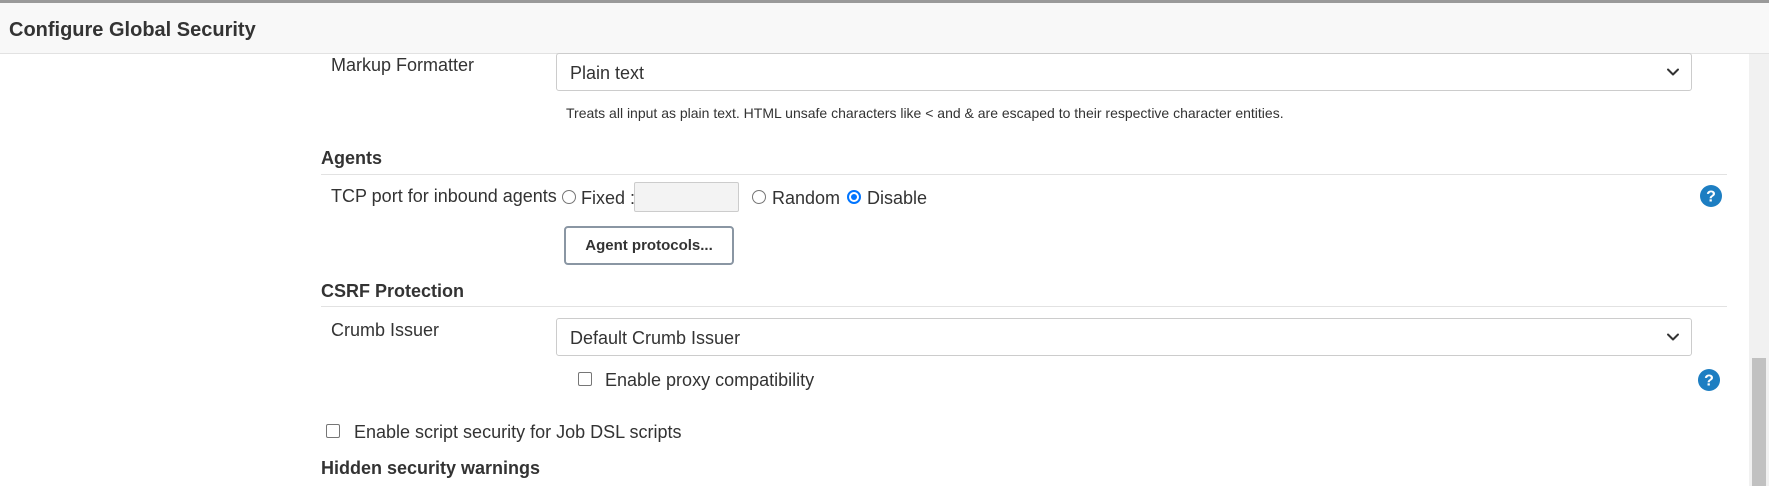  Describe the element at coordinates (1024, 306) in the screenshot. I see `csrf-divider` at that location.